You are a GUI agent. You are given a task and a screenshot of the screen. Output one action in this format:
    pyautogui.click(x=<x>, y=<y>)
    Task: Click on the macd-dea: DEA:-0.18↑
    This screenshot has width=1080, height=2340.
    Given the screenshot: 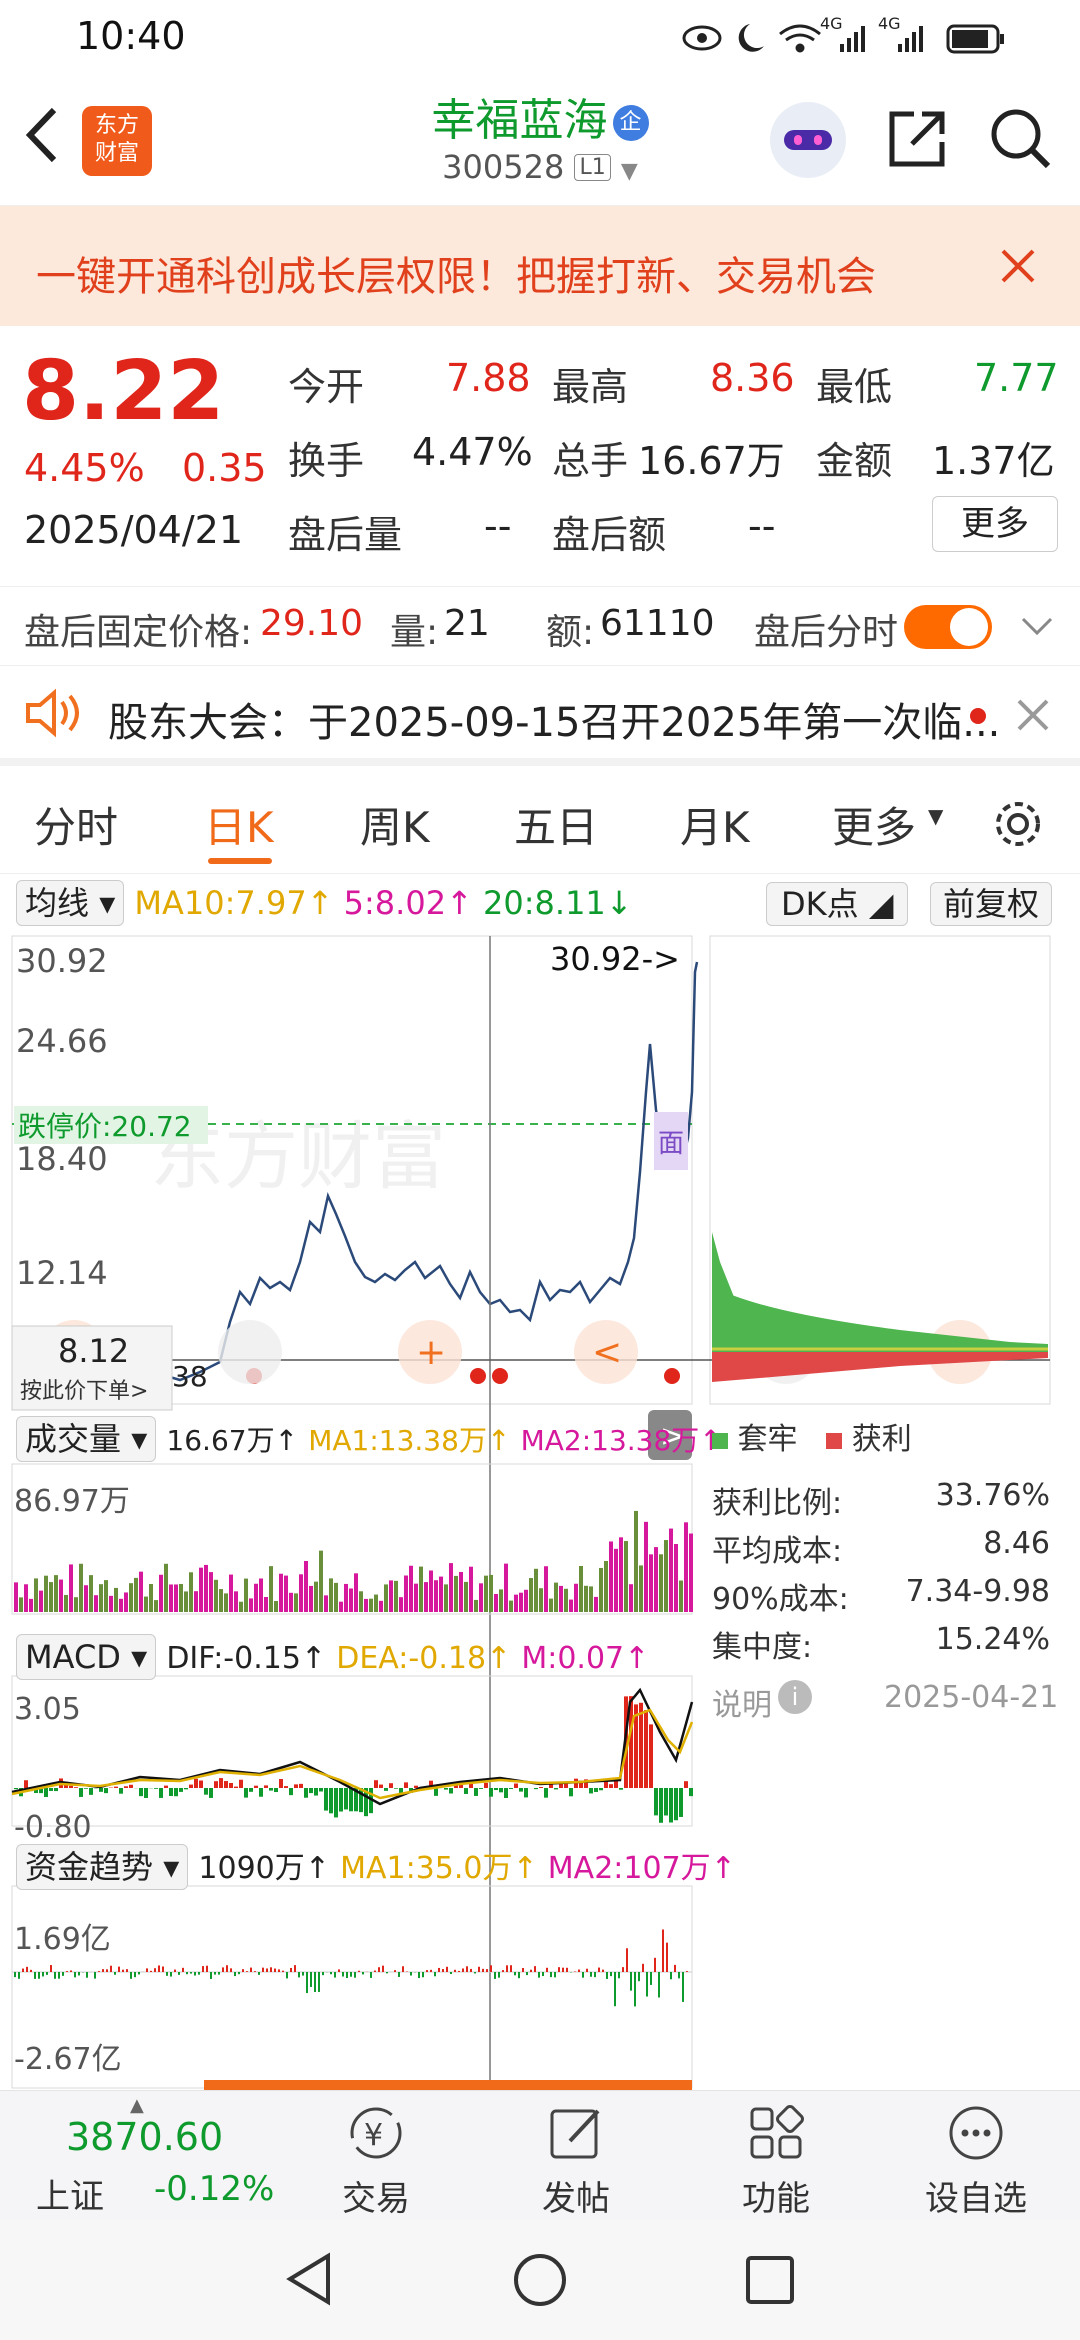 What is the action you would take?
    pyautogui.click(x=424, y=1658)
    